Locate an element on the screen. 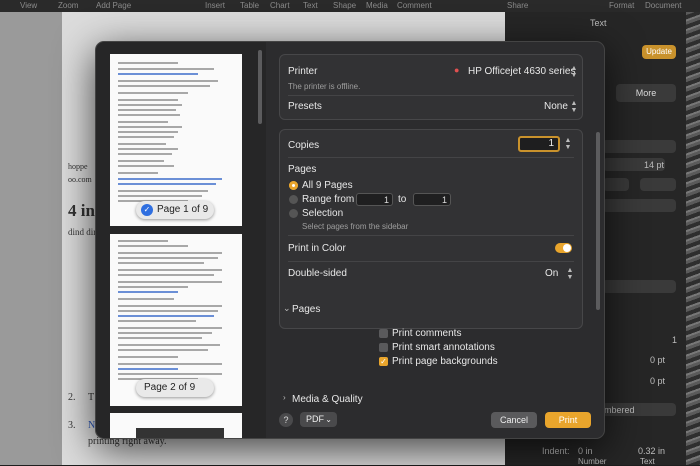  color-divider is located at coordinates (431, 261).